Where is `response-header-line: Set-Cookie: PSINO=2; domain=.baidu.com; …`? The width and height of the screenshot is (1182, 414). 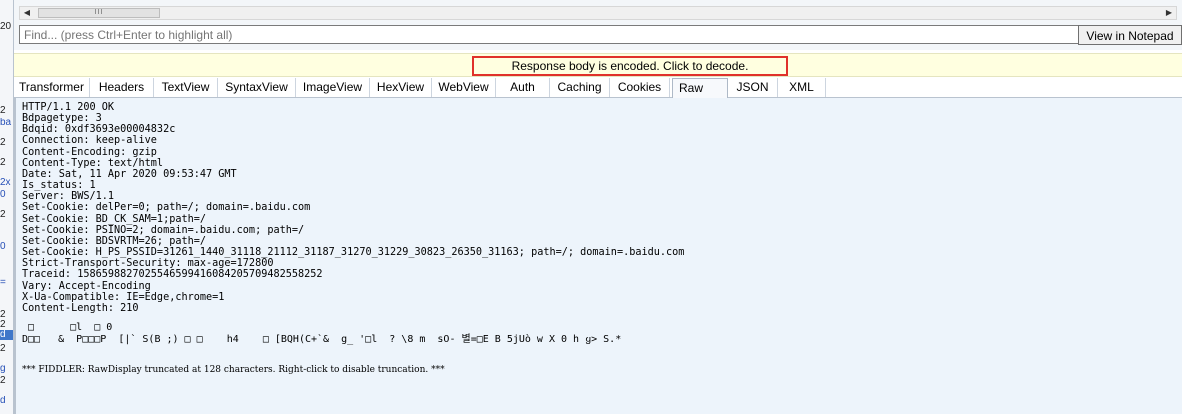 response-header-line: Set-Cookie: PSINO=2; domain=.baidu.com; … is located at coordinates (163, 230).